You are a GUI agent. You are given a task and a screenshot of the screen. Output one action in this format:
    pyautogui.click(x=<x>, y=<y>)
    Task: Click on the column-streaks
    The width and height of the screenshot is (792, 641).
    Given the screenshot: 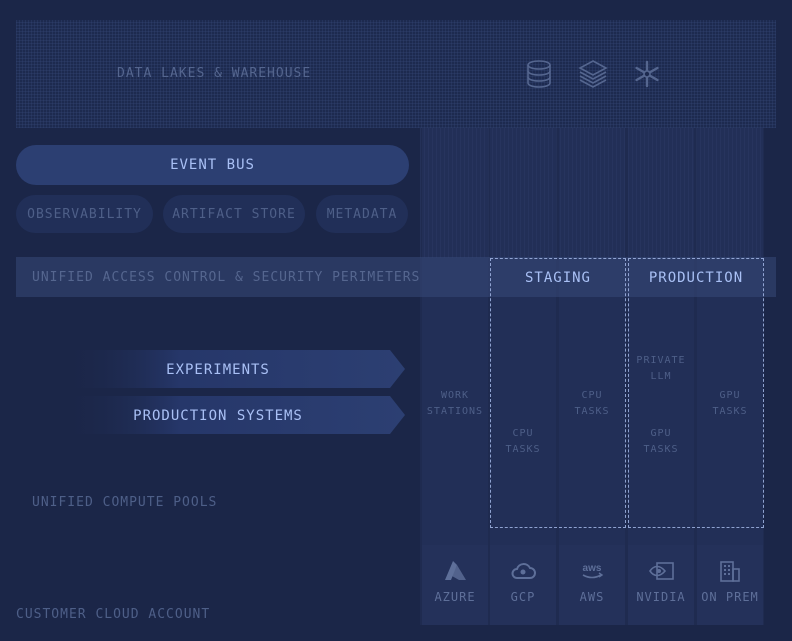 What is the action you would take?
    pyautogui.click(x=592, y=193)
    